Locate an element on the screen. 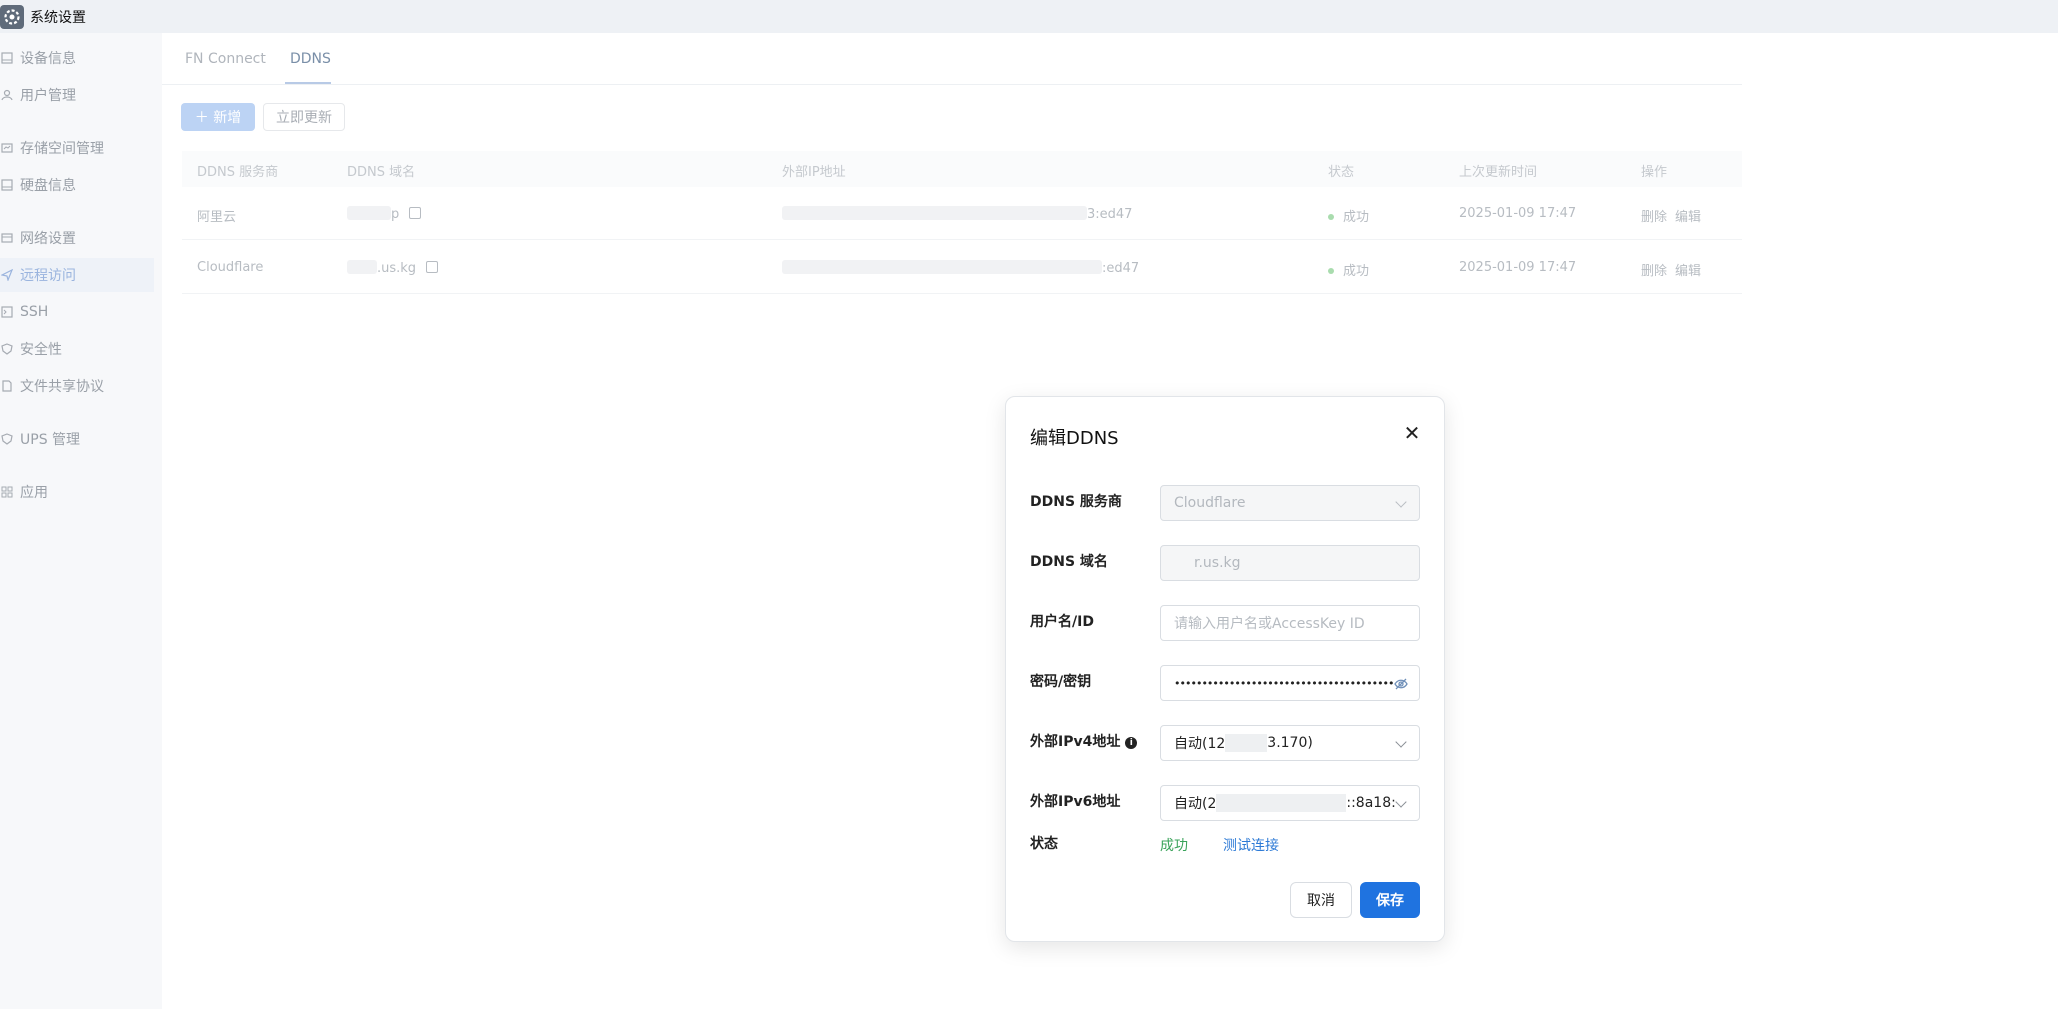 The height and width of the screenshot is (1009, 2058). ipv4-value-suffix: 3.170) is located at coordinates (1290, 743).